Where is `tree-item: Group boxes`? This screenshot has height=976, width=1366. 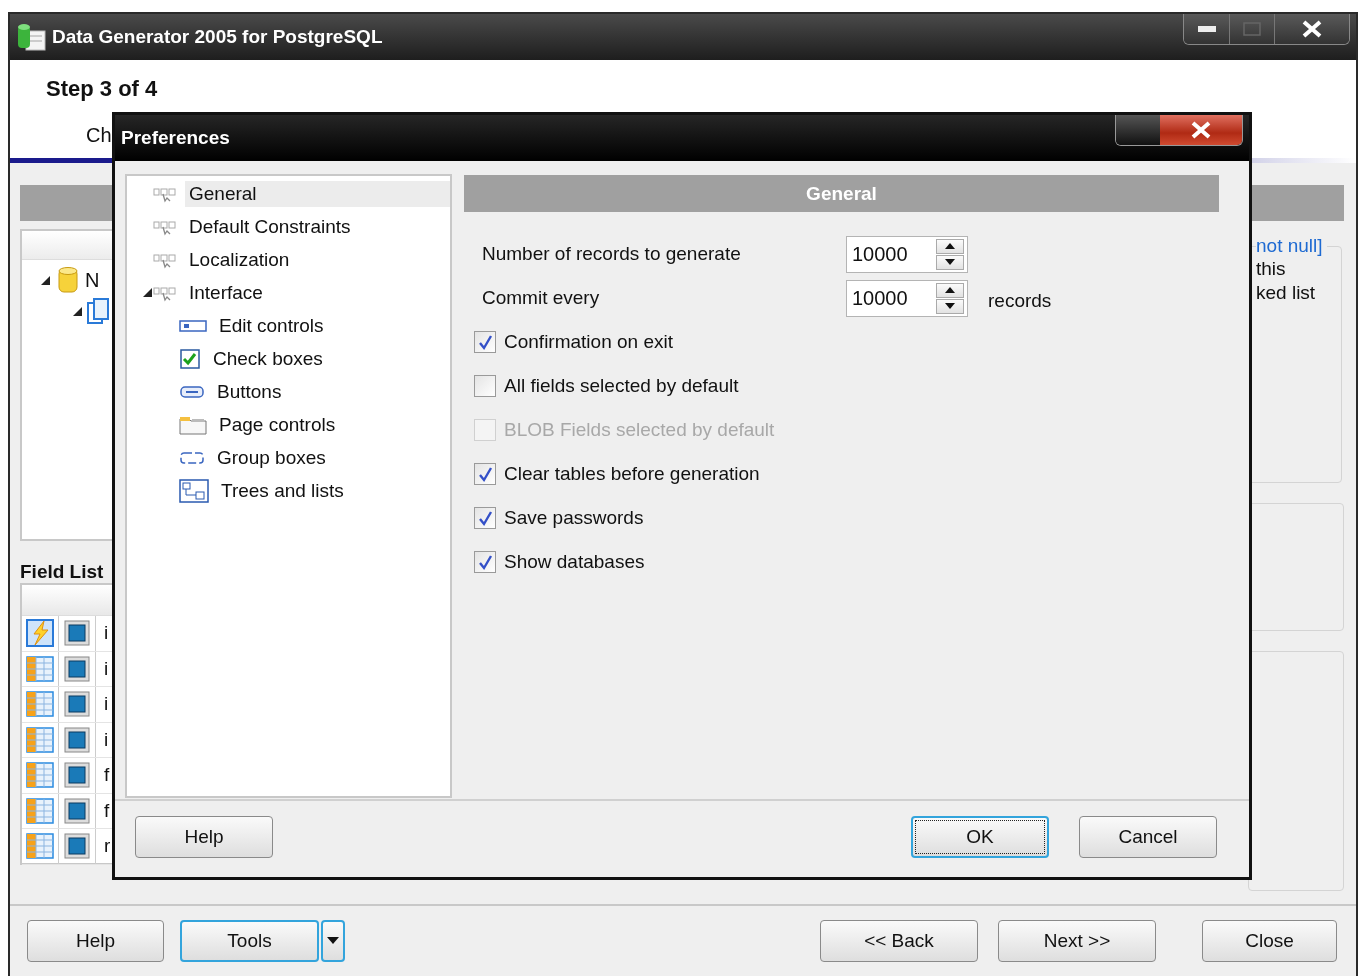
tree-item: Group boxes is located at coordinates (271, 457).